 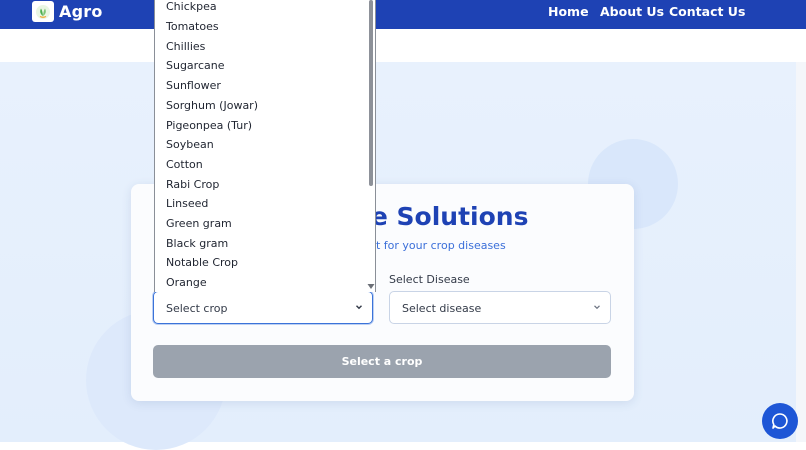 What do you see at coordinates (190, 144) in the screenshot?
I see `dropdown-option: Soybean` at bounding box center [190, 144].